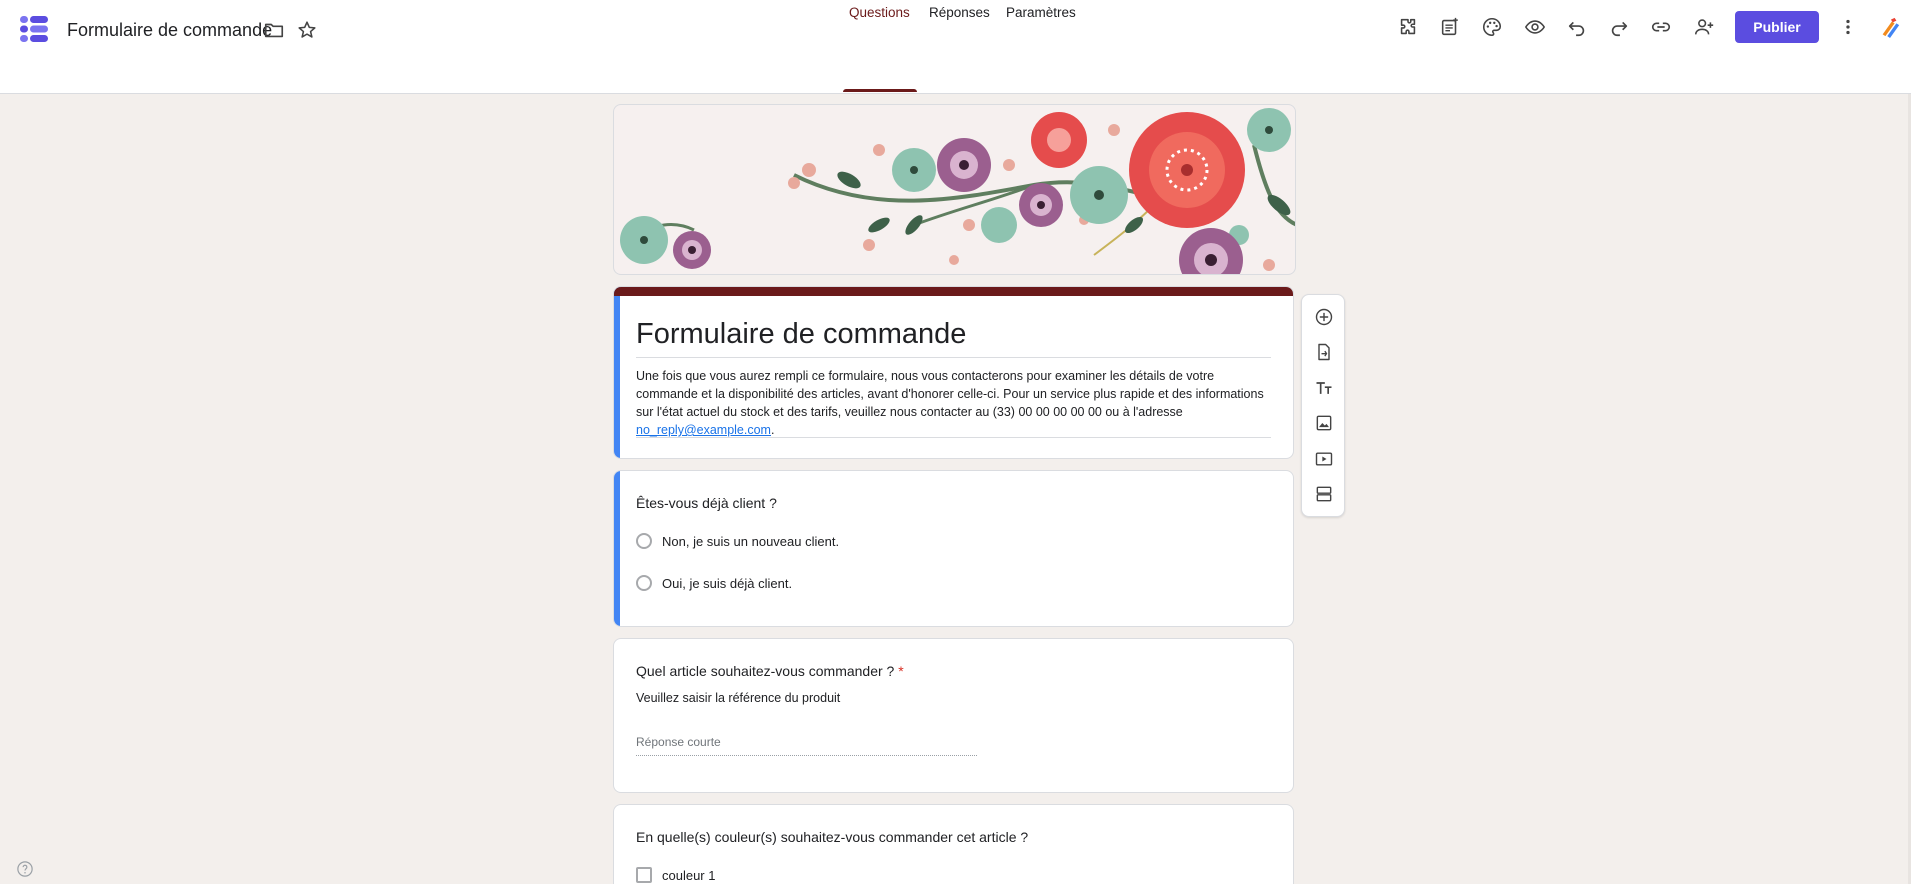 The width and height of the screenshot is (1911, 884). Describe the element at coordinates (706, 503) in the screenshot. I see `question-title: Êtes-vous déjà client ?` at that location.